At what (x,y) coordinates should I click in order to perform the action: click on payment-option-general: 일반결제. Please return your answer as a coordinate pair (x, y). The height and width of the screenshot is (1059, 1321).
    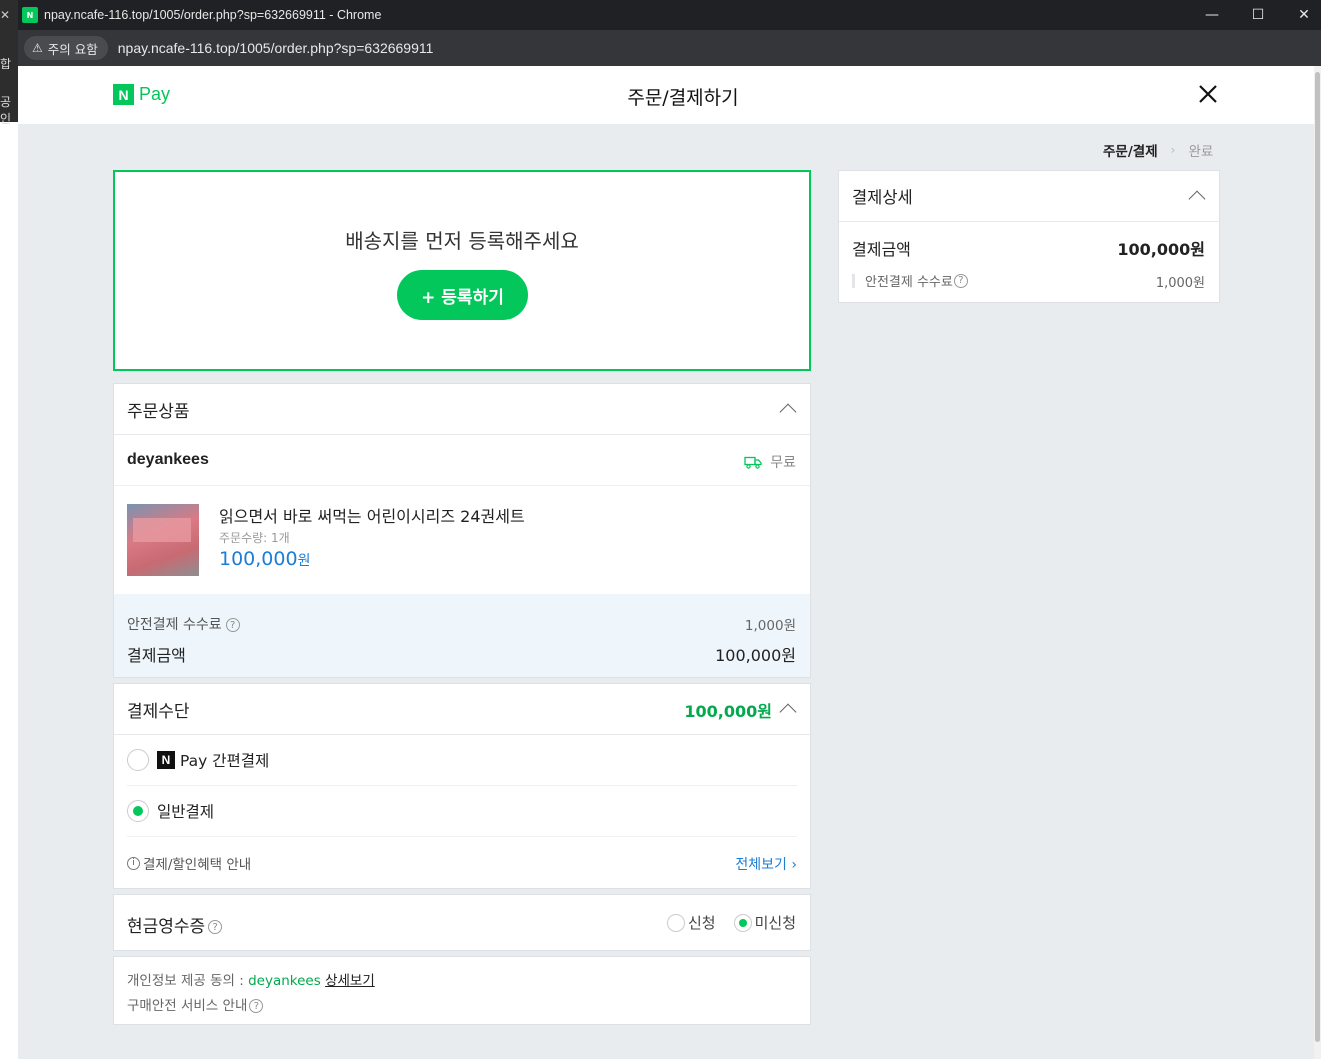
    Looking at the image, I should click on (462, 811).